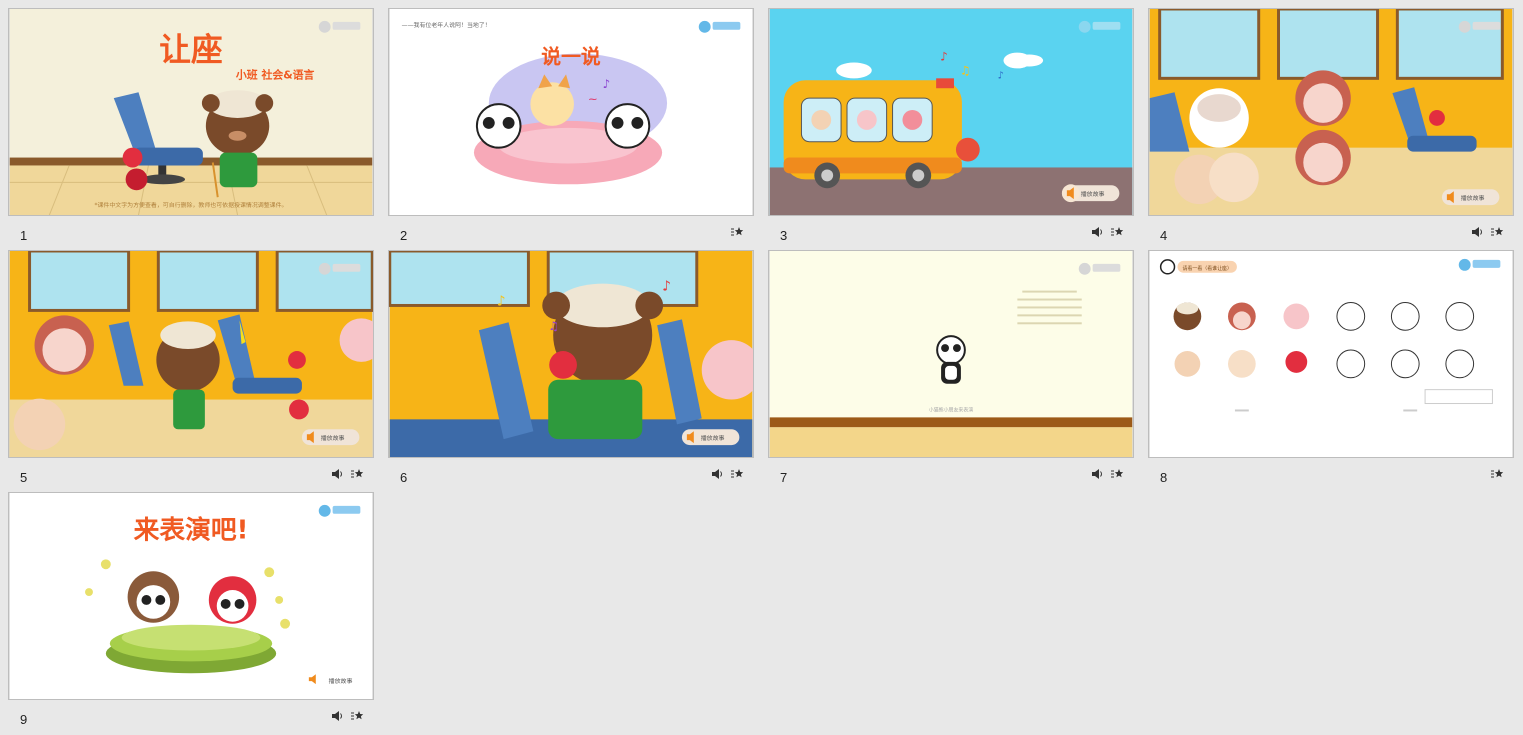 This screenshot has height=735, width=1523. What do you see at coordinates (1164, 235) in the screenshot?
I see `slide-number-4: 4` at bounding box center [1164, 235].